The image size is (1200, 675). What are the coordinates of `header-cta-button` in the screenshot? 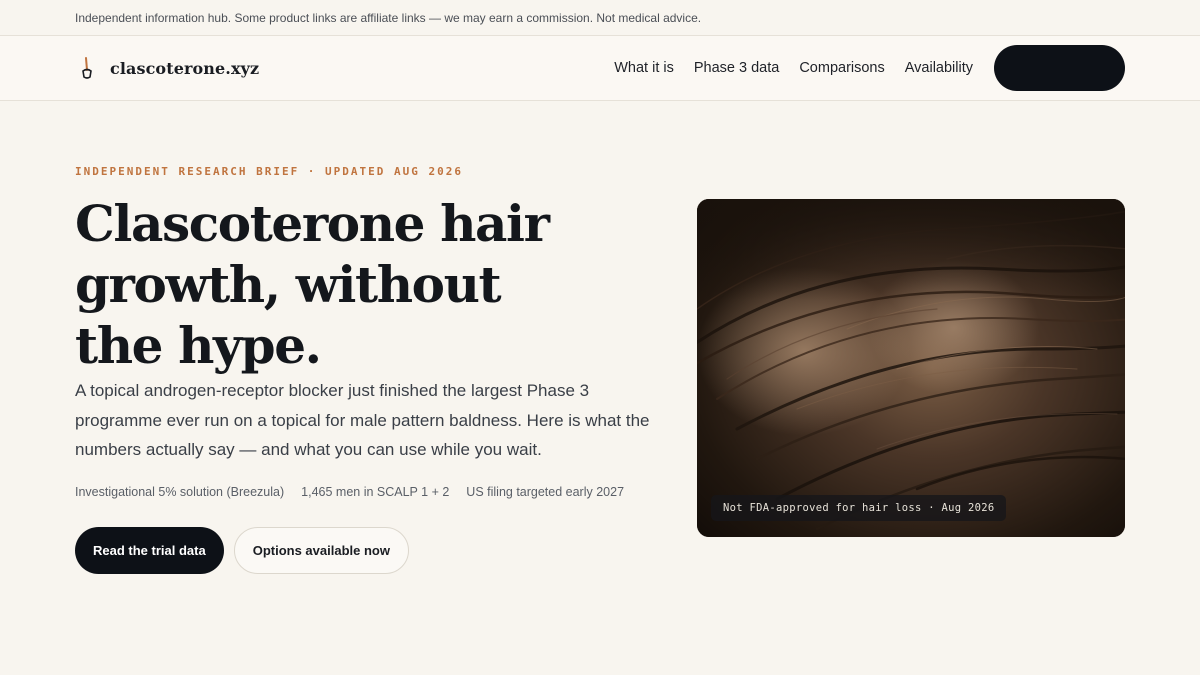 It's located at (1059, 68).